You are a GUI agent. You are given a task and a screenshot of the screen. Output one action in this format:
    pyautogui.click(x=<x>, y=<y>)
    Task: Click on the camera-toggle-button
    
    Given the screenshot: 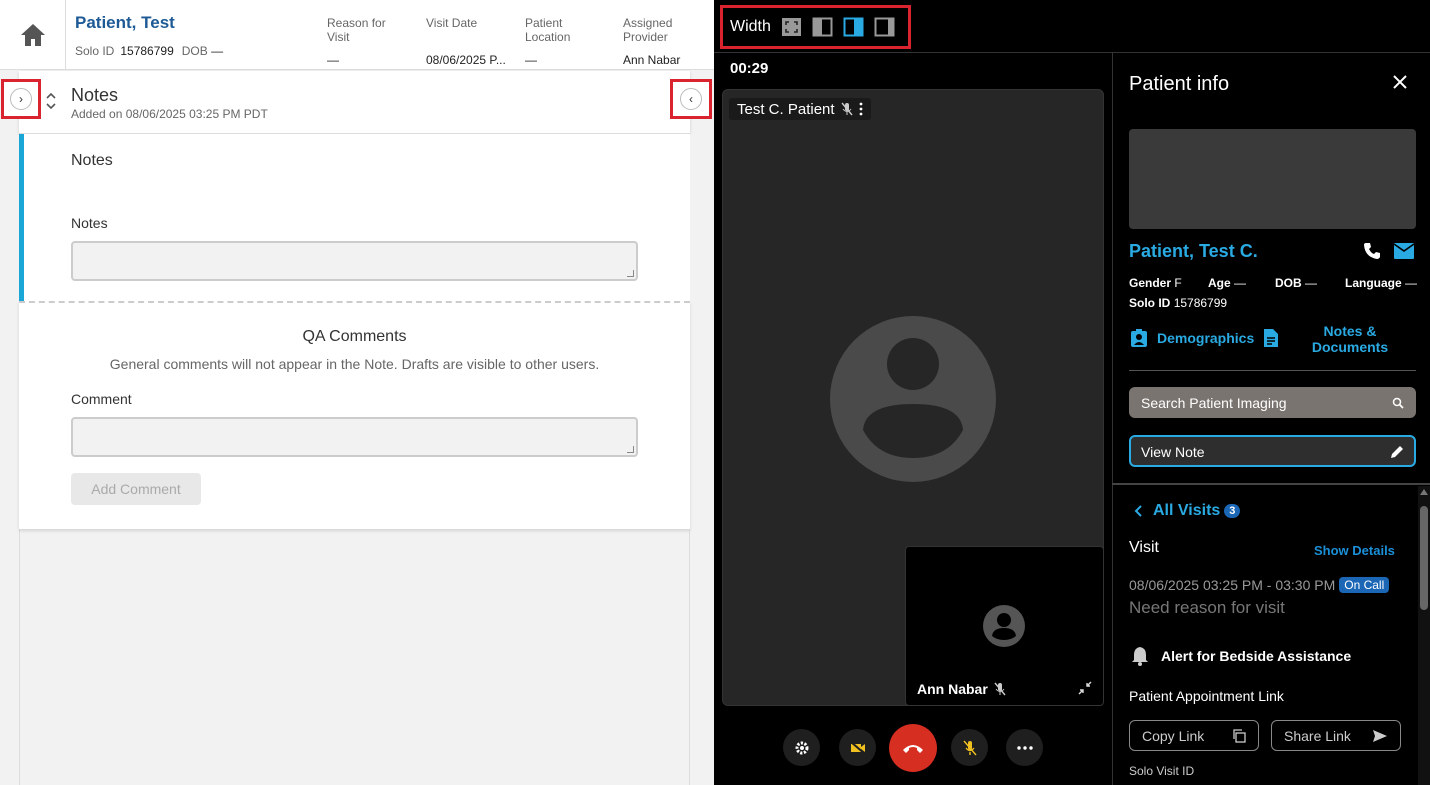 What is the action you would take?
    pyautogui.click(x=857, y=747)
    